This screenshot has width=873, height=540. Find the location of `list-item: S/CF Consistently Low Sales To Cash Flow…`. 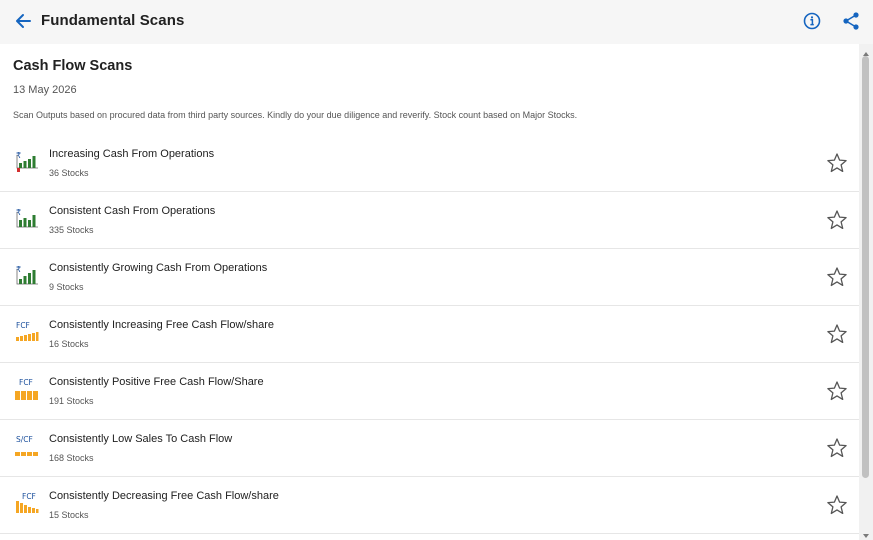

list-item: S/CF Consistently Low Sales To Cash Flow… is located at coordinates (429, 448).